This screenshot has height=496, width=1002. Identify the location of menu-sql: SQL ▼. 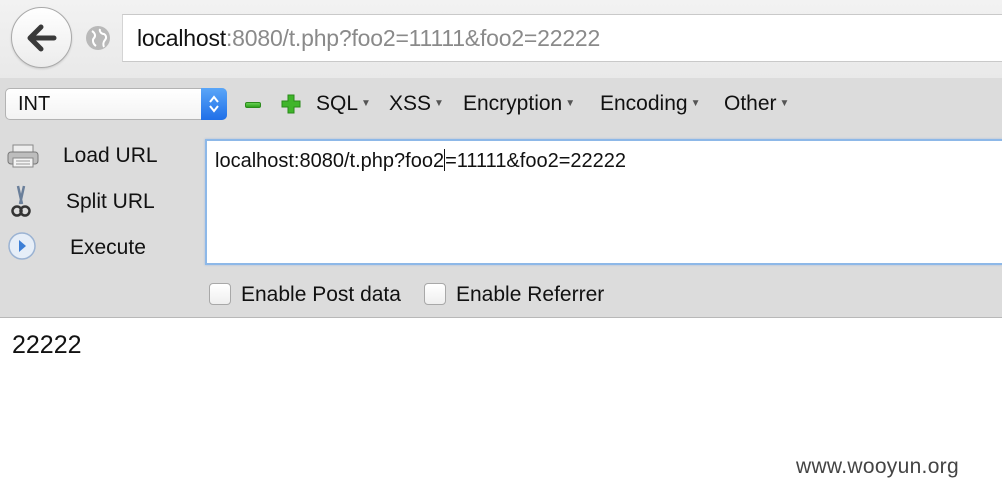
(343, 104).